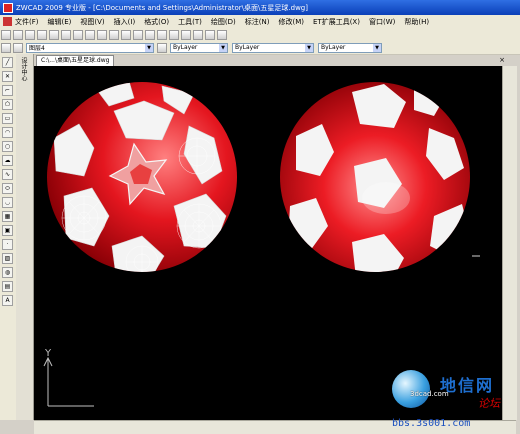 This screenshot has height=434, width=520. What do you see at coordinates (126, 34) in the screenshot?
I see `redo-icon` at bounding box center [126, 34].